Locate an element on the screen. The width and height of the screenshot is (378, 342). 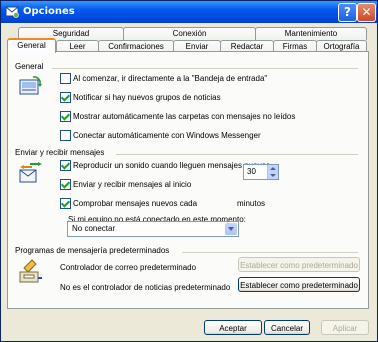
set-default-mail-button: Establecer como predeterminado is located at coordinates (299, 264).